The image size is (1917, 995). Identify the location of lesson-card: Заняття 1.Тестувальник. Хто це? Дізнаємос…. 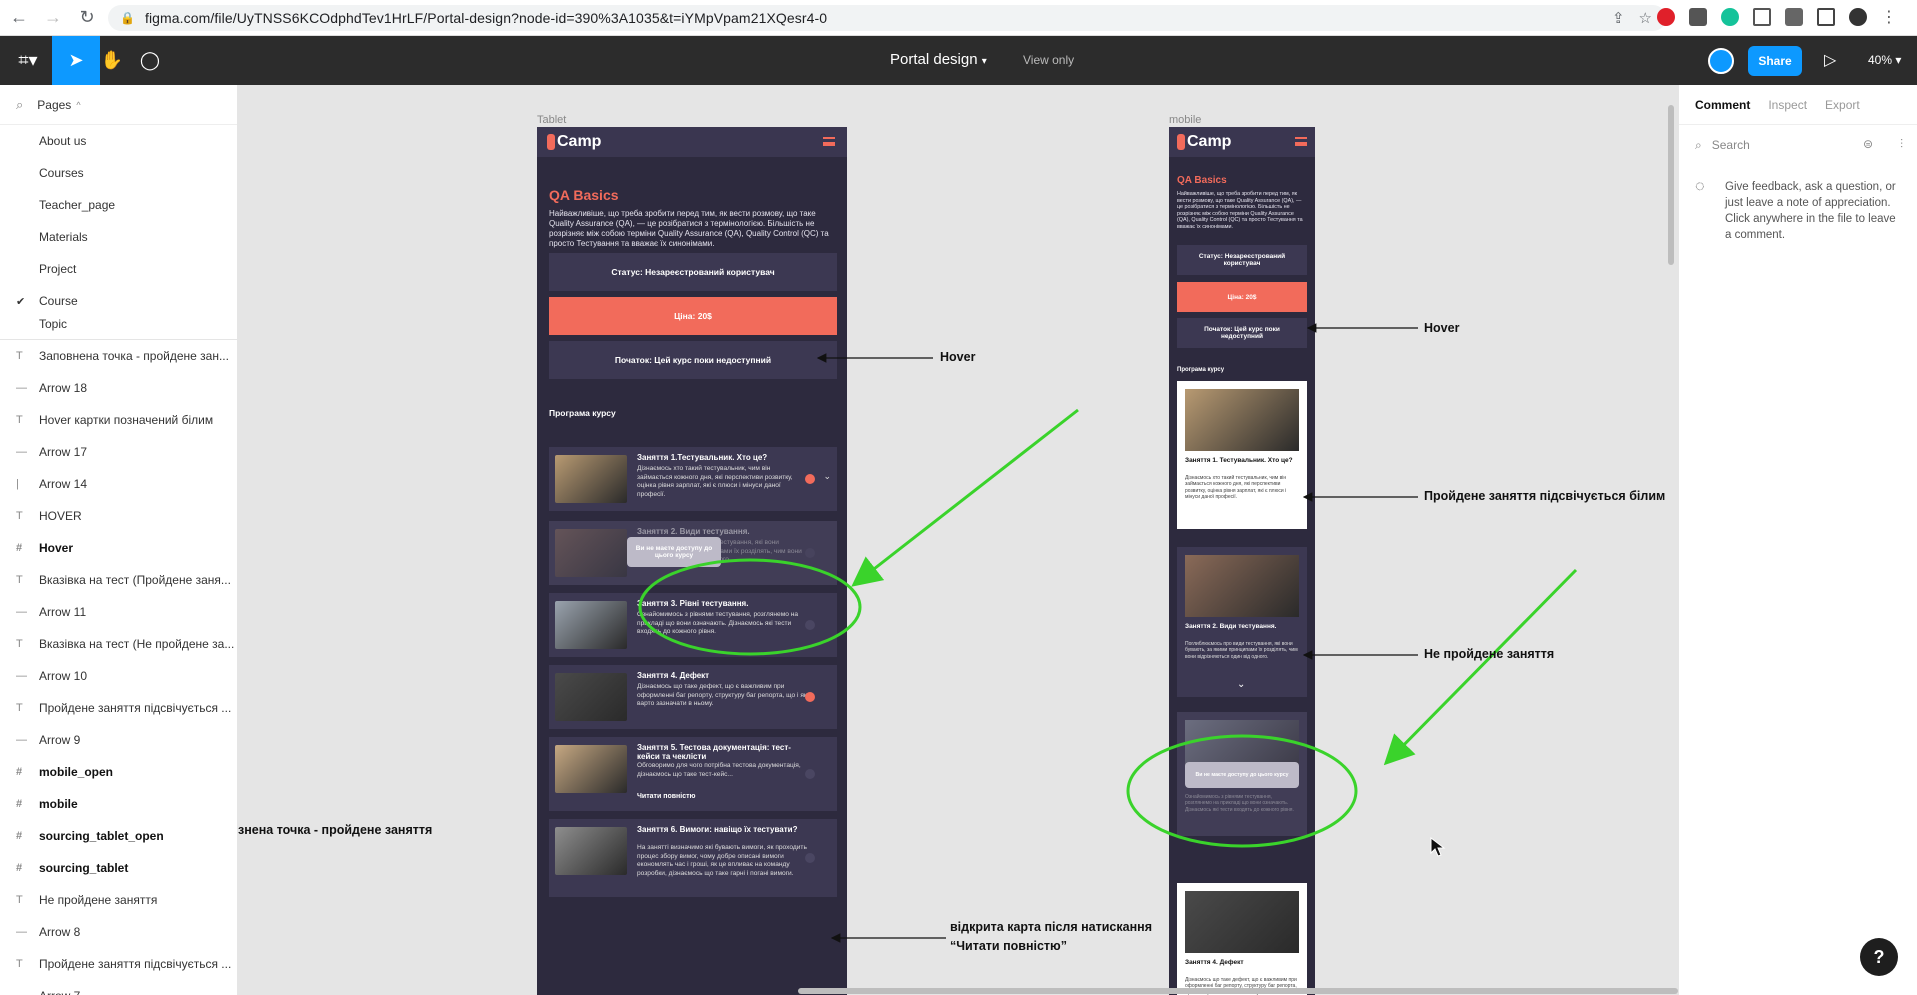
(693, 479).